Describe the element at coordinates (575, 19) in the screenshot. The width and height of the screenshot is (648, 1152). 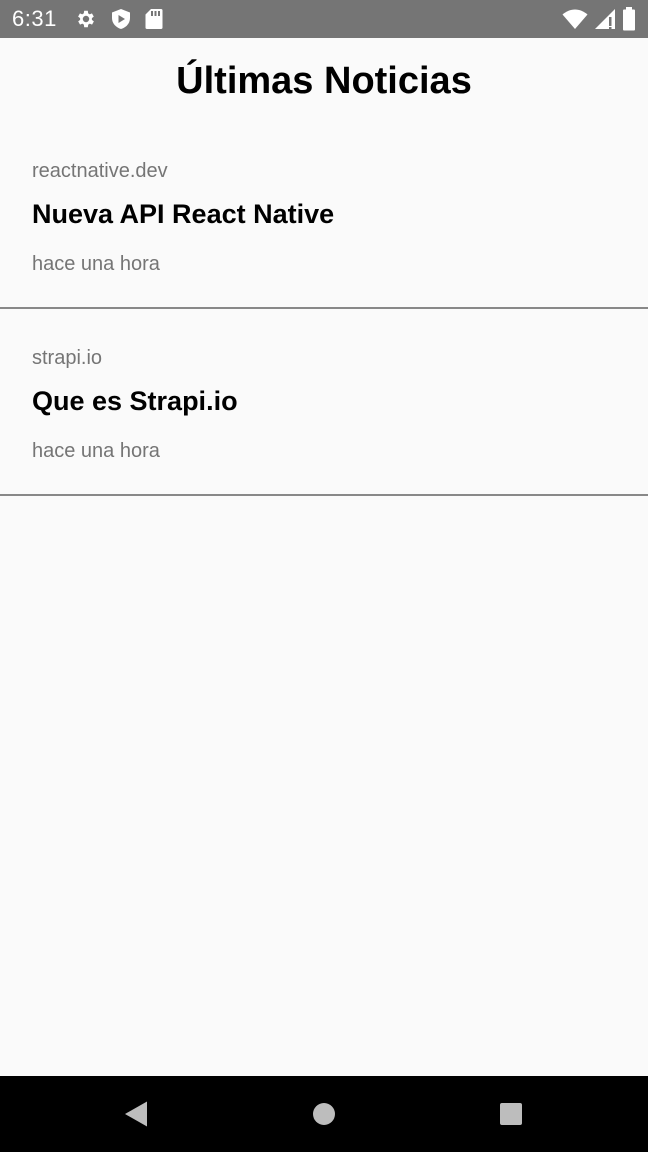
I see `wifi-icon` at that location.